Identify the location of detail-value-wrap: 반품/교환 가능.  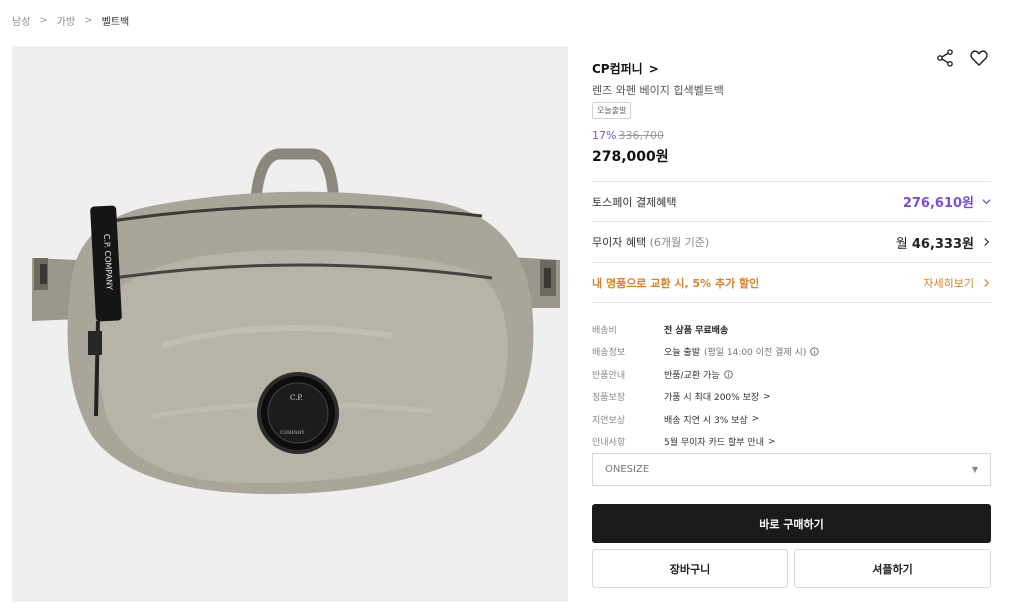
(698, 374).